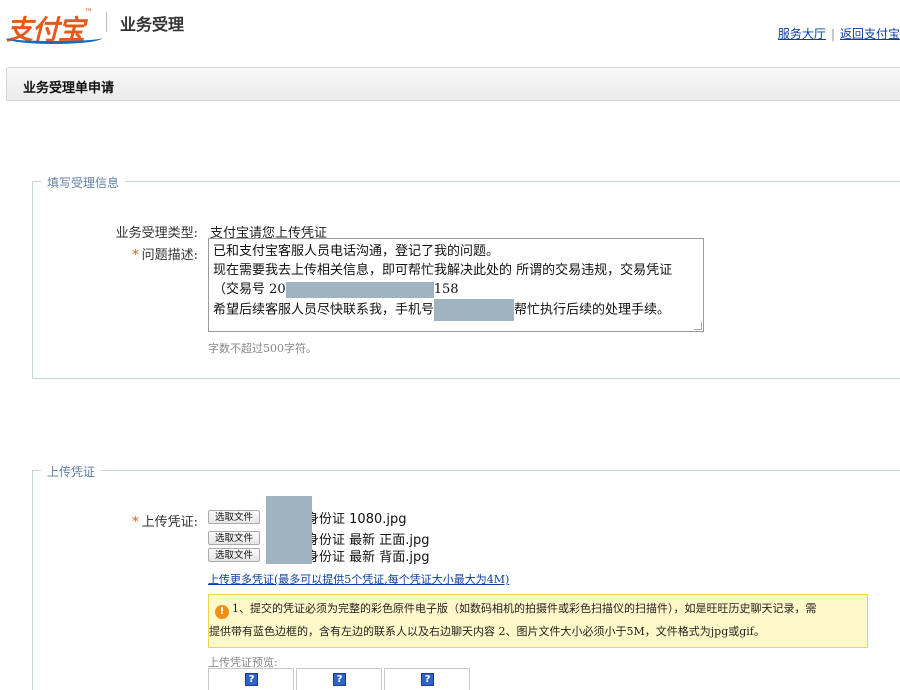  What do you see at coordinates (106, 22) in the screenshot?
I see `header-divider` at bounding box center [106, 22].